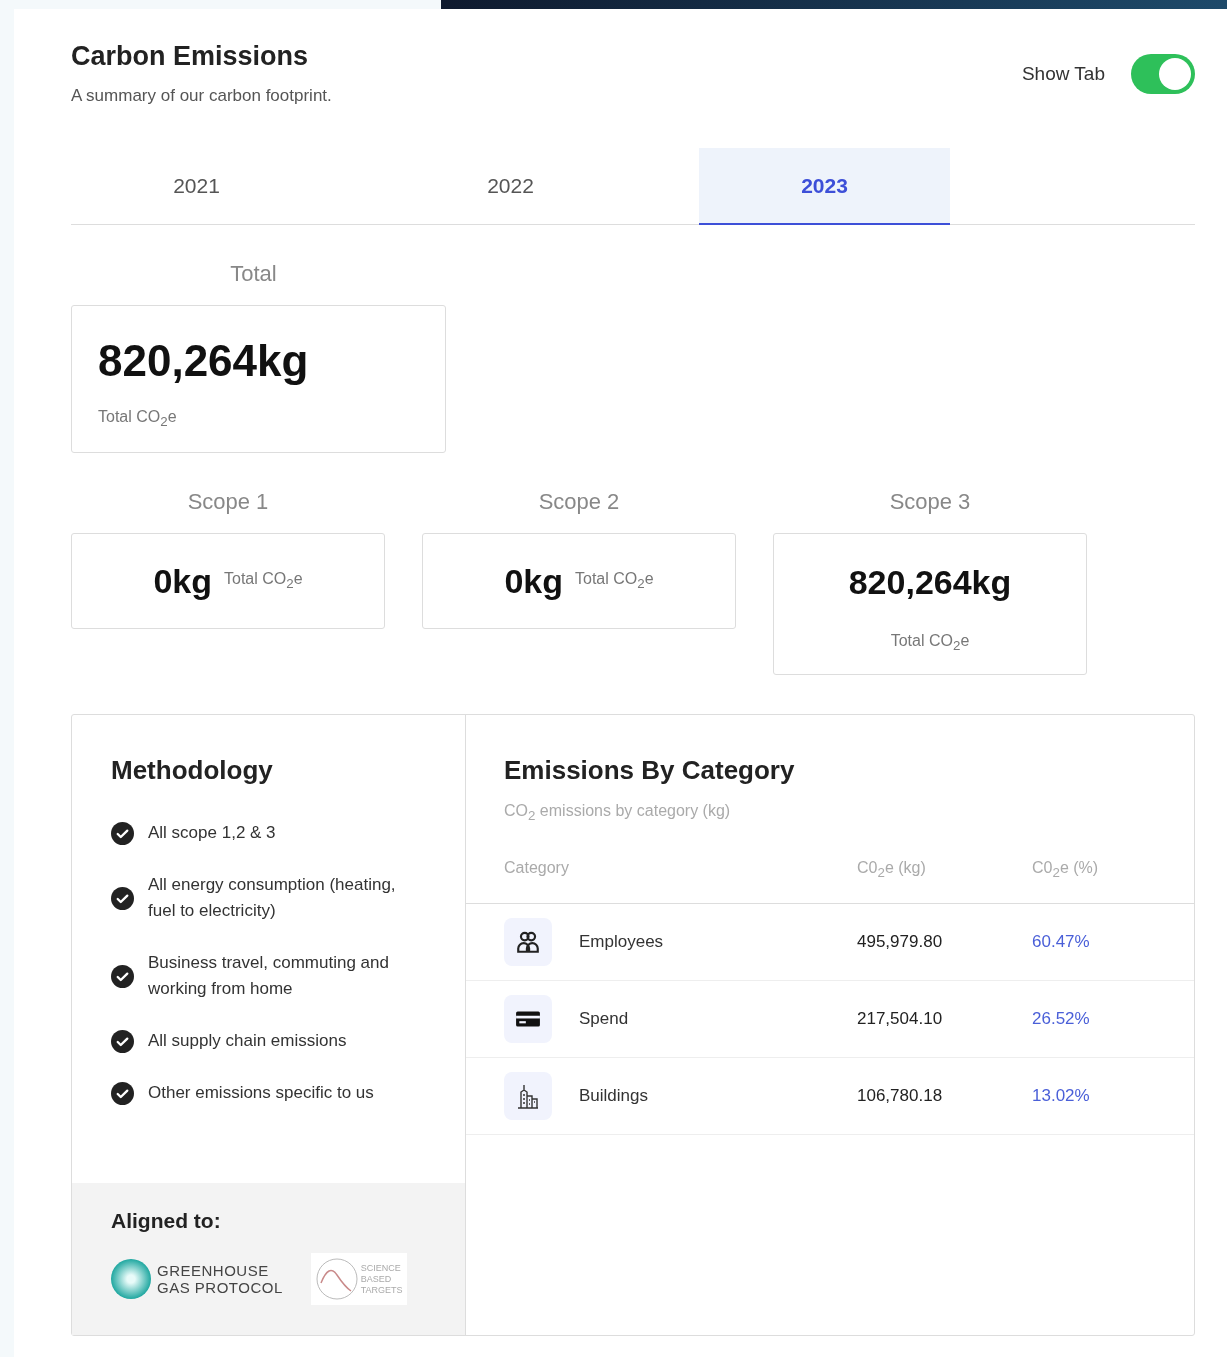  What do you see at coordinates (269, 976) in the screenshot?
I see `methodology-item: Business travel, commuting and working from home` at bounding box center [269, 976].